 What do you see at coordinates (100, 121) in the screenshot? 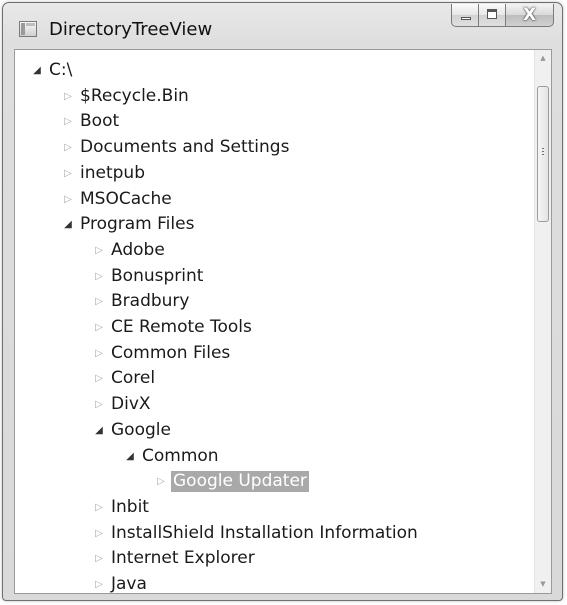
I see `tree-item-label: Boot` at bounding box center [100, 121].